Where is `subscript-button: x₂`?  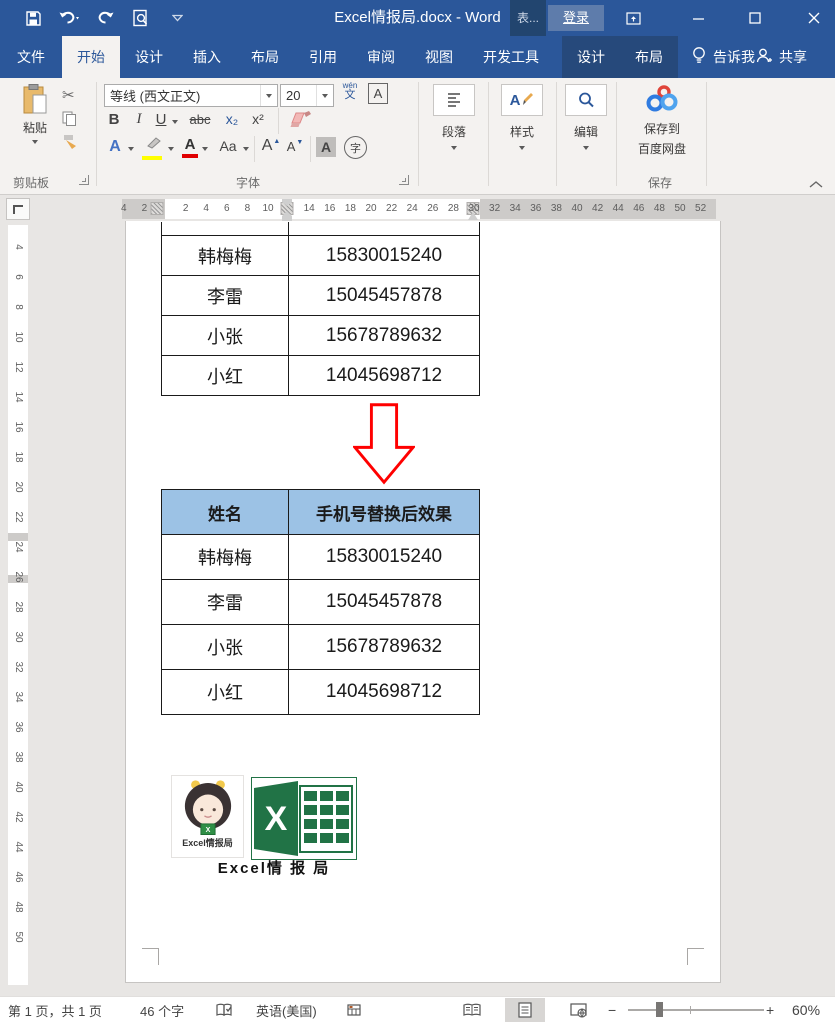 subscript-button: x₂ is located at coordinates (232, 119).